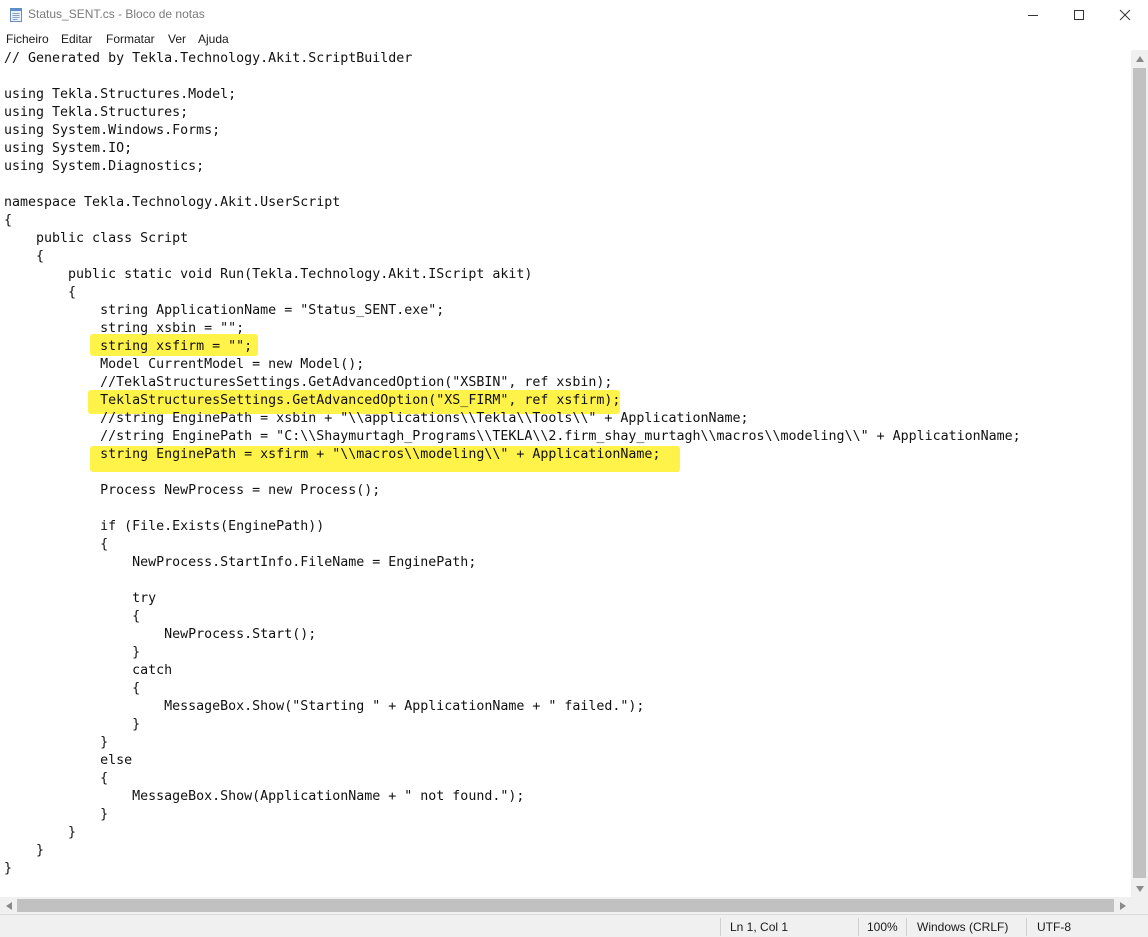 The height and width of the screenshot is (937, 1148). What do you see at coordinates (112, 130) in the screenshot?
I see `code-line: using System.Windows.Forms;` at bounding box center [112, 130].